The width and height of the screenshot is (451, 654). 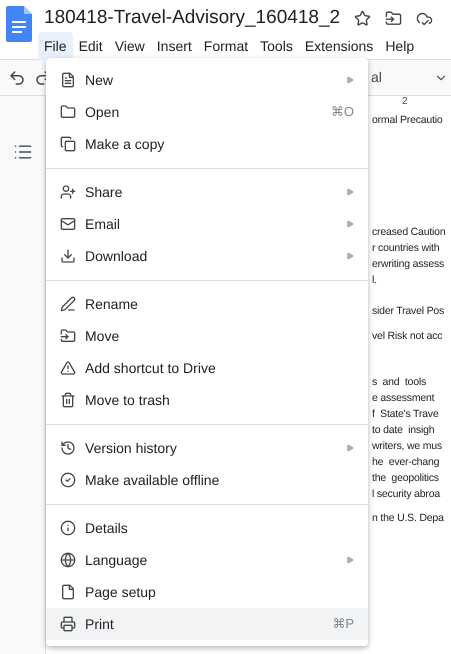 I want to click on mail-icon, so click(x=68, y=224).